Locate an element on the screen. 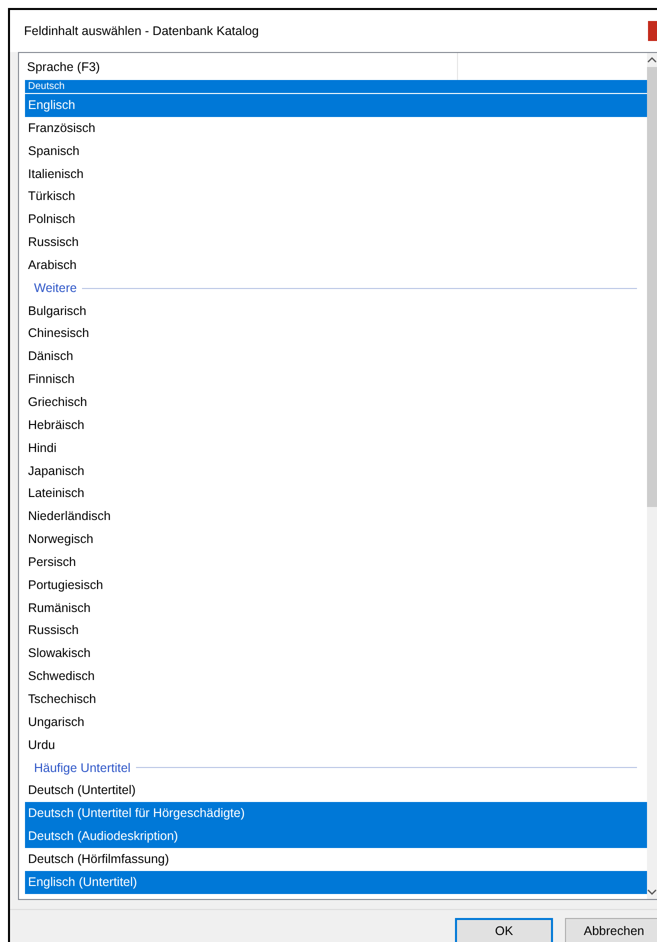 The height and width of the screenshot is (942, 657). list-item: Italienisch is located at coordinates (336, 174).